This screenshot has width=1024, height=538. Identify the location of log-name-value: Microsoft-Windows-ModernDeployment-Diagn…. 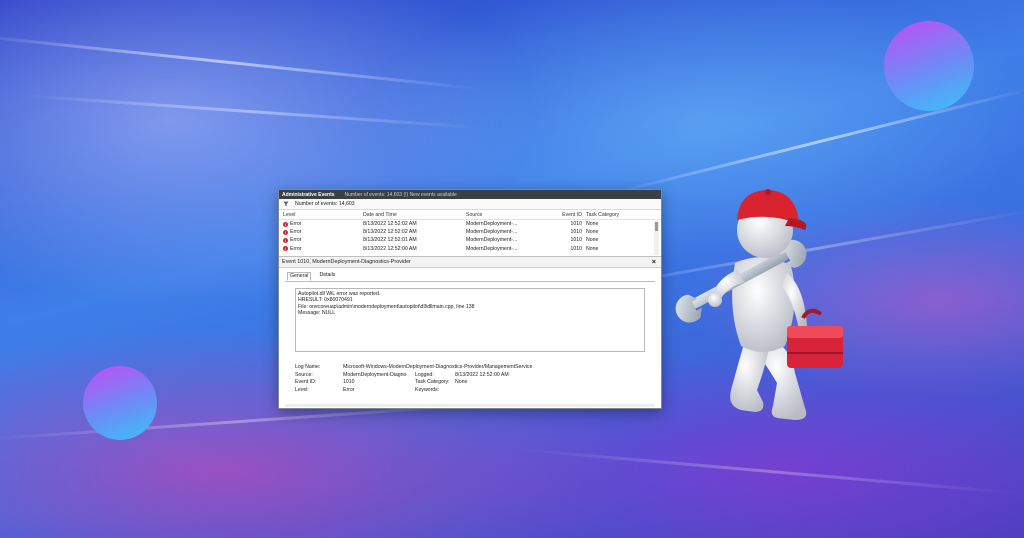
(438, 367).